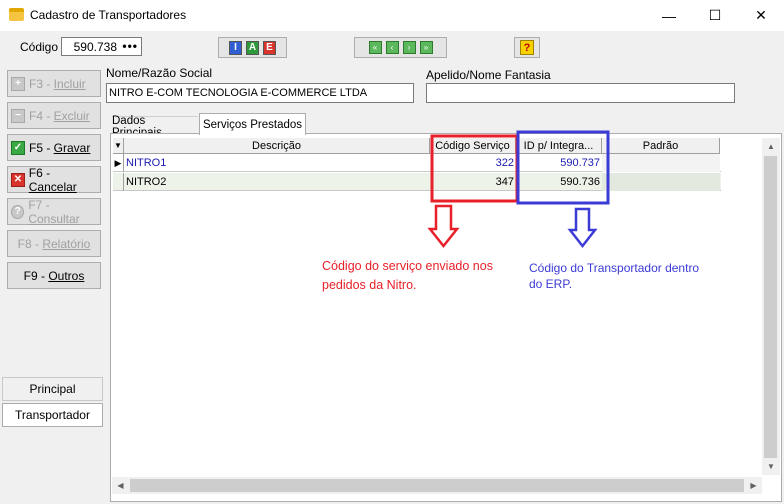  I want to click on scroll-up-icon: ▲, so click(771, 146).